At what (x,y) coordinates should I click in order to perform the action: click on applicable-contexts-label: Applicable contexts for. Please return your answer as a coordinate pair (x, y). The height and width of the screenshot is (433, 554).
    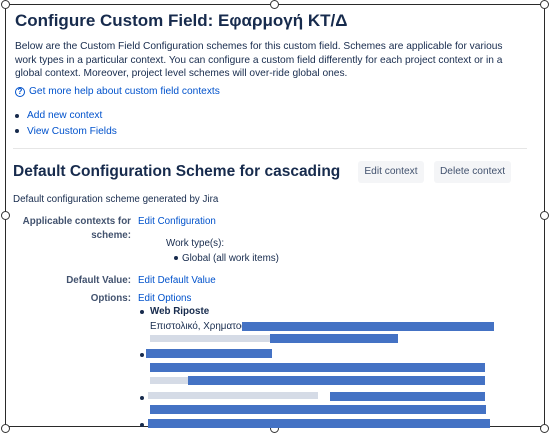
    Looking at the image, I should click on (76, 221).